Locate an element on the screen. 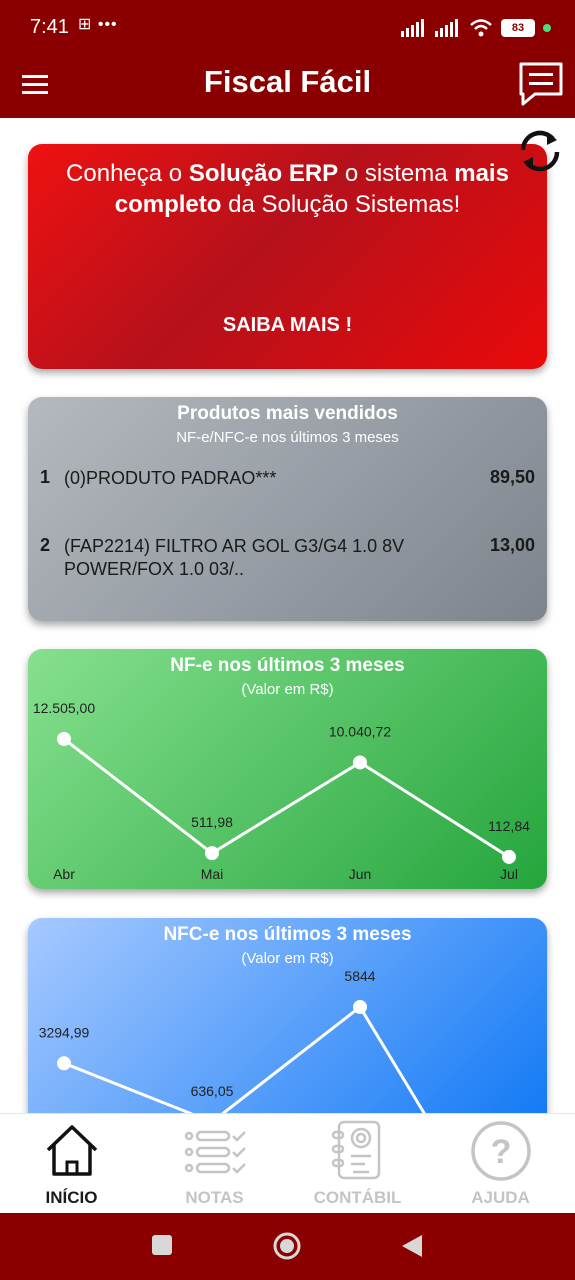 The height and width of the screenshot is (1280, 575). status-time: 7:41 is located at coordinates (49, 27).